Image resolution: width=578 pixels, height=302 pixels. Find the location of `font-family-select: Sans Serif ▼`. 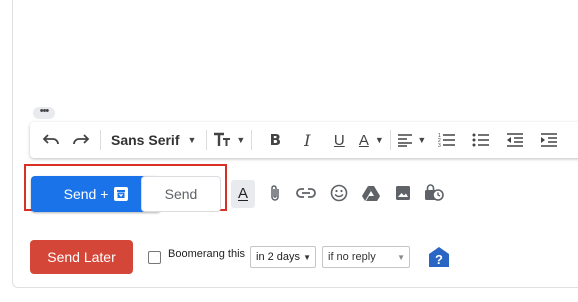

font-family-select: Sans Serif ▼ is located at coordinates (153, 140).